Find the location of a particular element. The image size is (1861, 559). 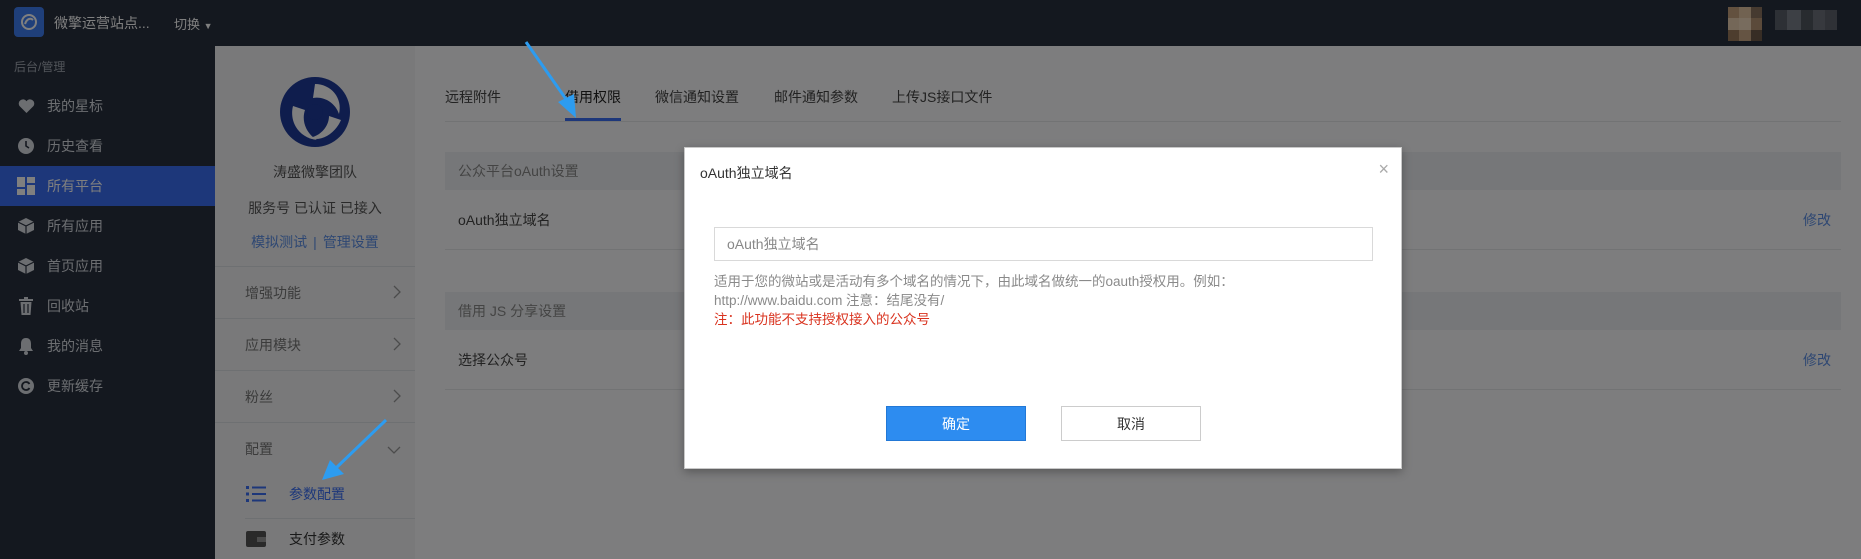

oauth-domain-input is located at coordinates (1043, 244).